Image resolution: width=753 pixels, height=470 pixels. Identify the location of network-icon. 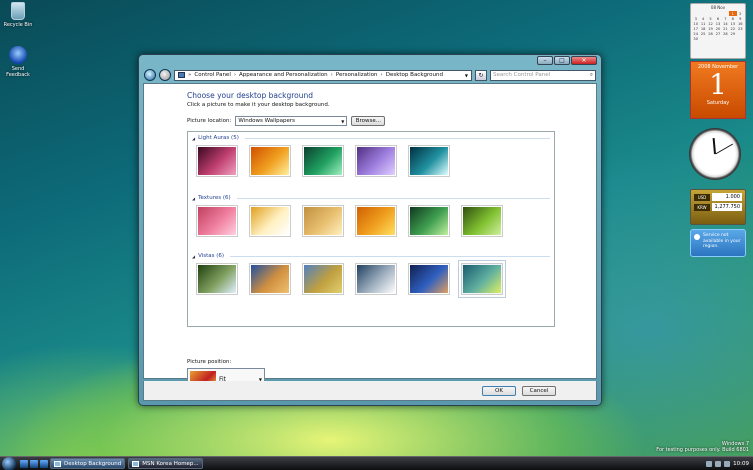
(709, 463).